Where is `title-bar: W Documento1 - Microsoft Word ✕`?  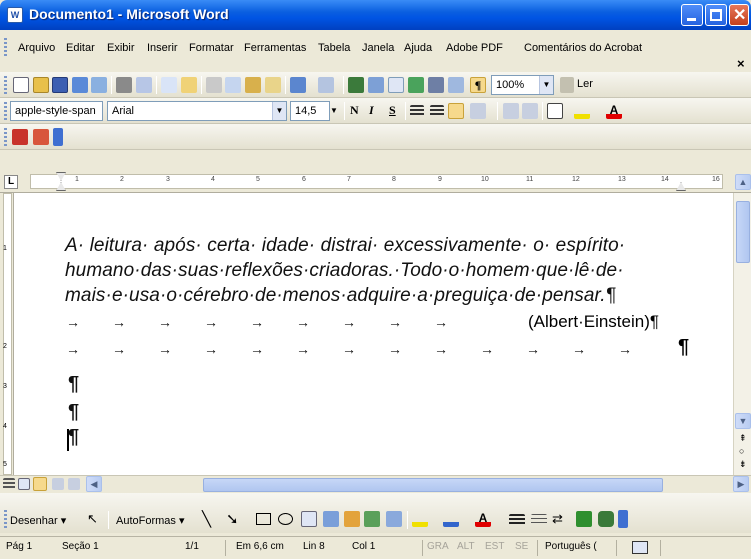 title-bar: W Documento1 - Microsoft Word ✕ is located at coordinates (375, 15).